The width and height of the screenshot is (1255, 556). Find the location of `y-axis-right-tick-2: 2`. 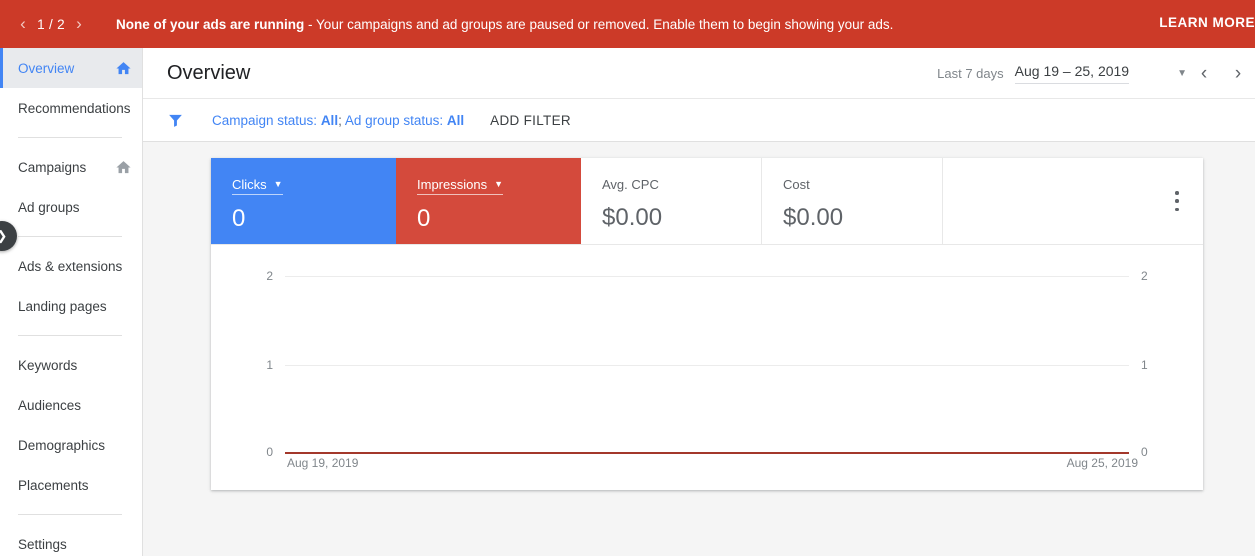

y-axis-right-tick-2: 2 is located at coordinates (1144, 276).